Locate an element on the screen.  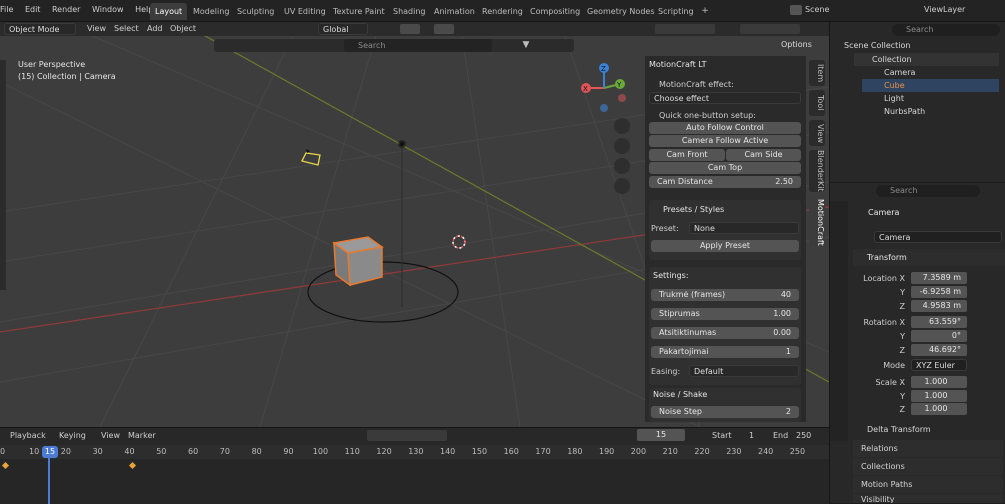
menu-file: File is located at coordinates (6, 9).